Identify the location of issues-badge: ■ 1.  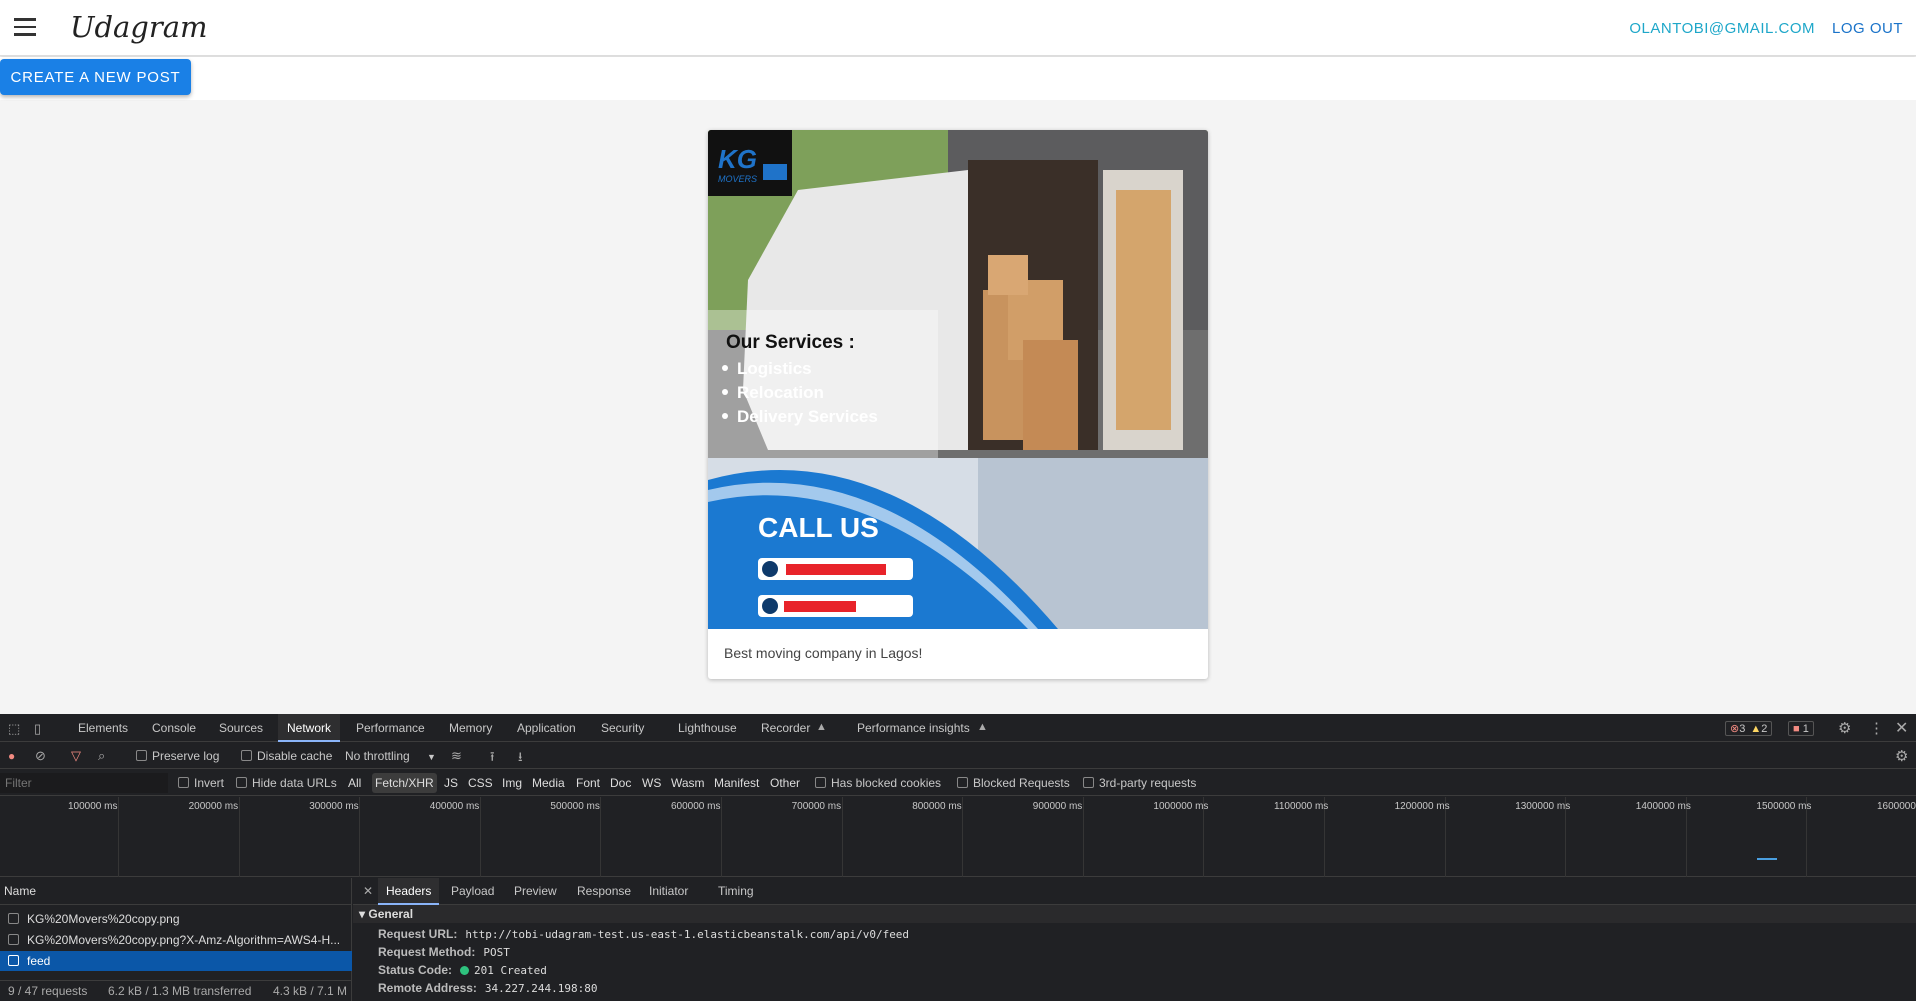
(1801, 728).